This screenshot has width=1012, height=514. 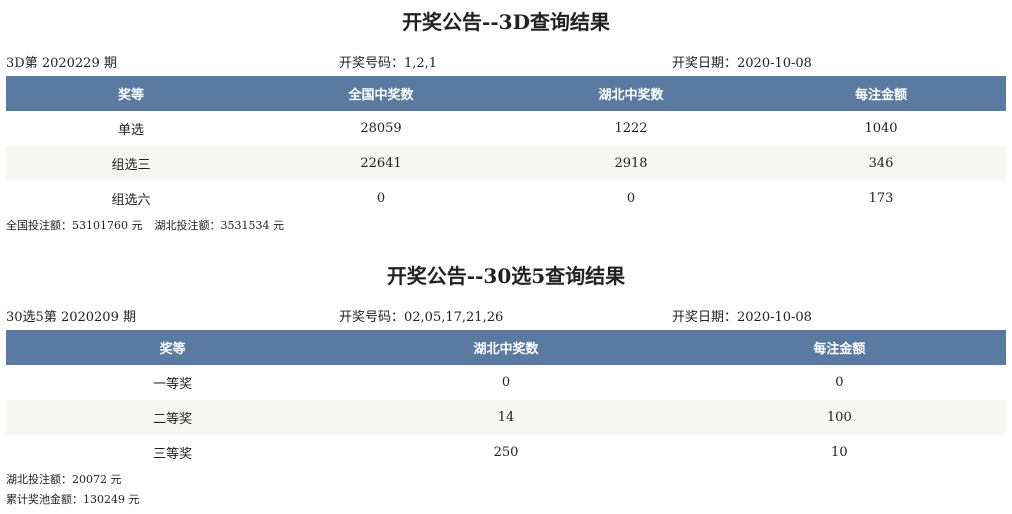 I want to click on hubei-winners-cell: 1222, so click(x=631, y=128).